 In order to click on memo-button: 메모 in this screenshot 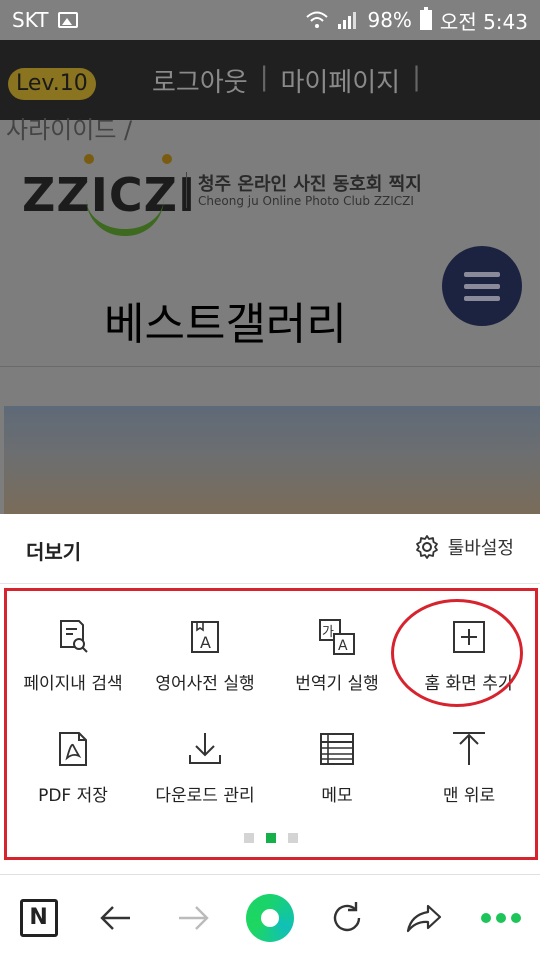, I will do `click(337, 759)`.